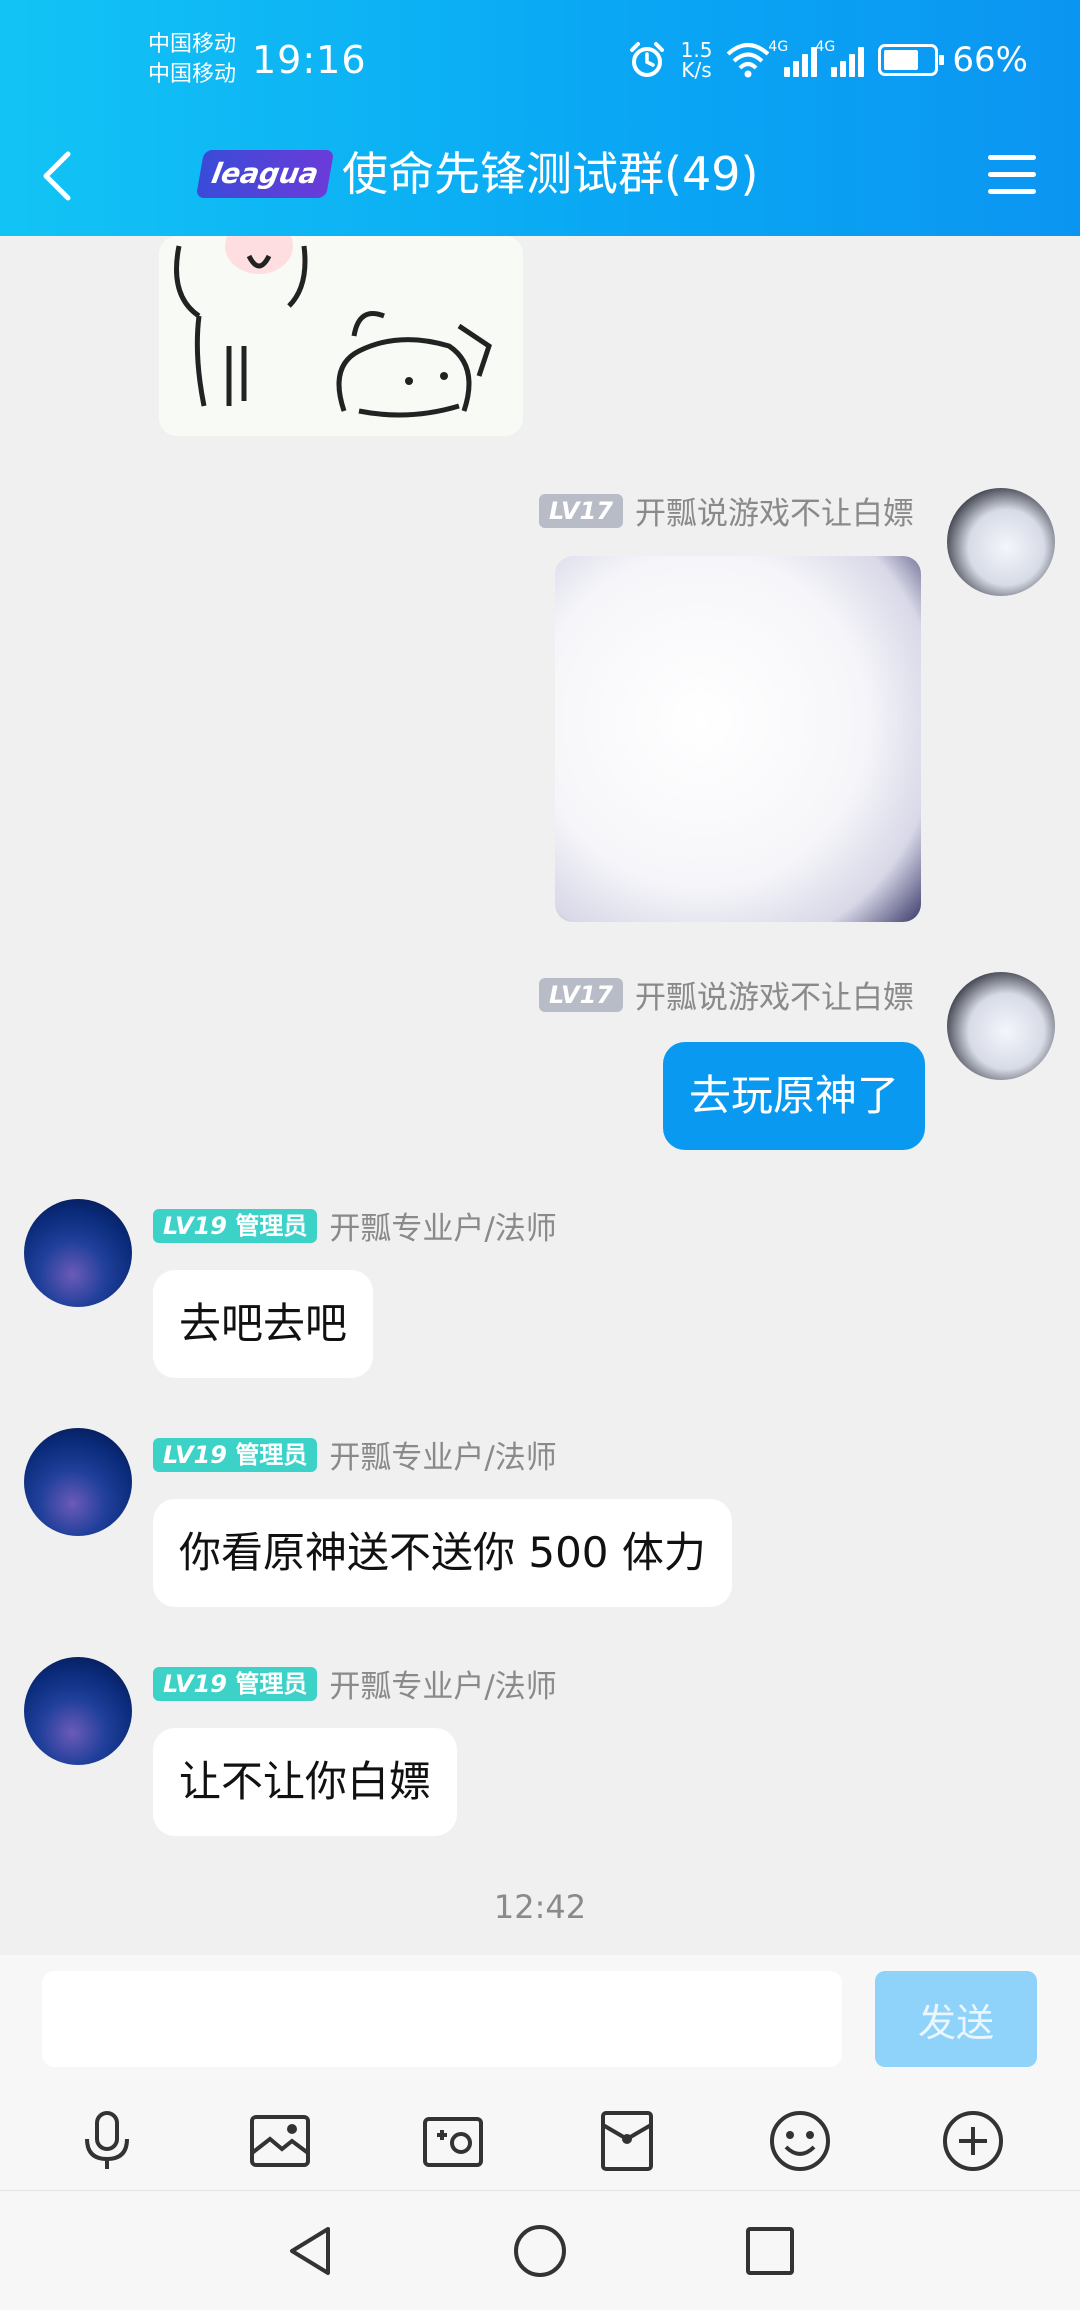 This screenshot has width=1080, height=2310. I want to click on back-triangle-icon, so click(310, 2251).